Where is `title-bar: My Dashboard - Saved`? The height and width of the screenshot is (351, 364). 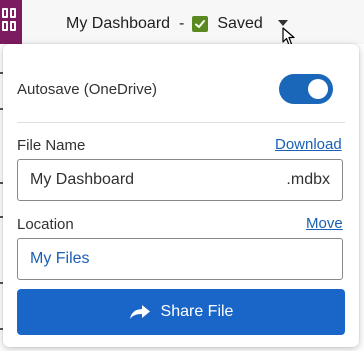
title-bar: My Dashboard - Saved is located at coordinates (182, 23).